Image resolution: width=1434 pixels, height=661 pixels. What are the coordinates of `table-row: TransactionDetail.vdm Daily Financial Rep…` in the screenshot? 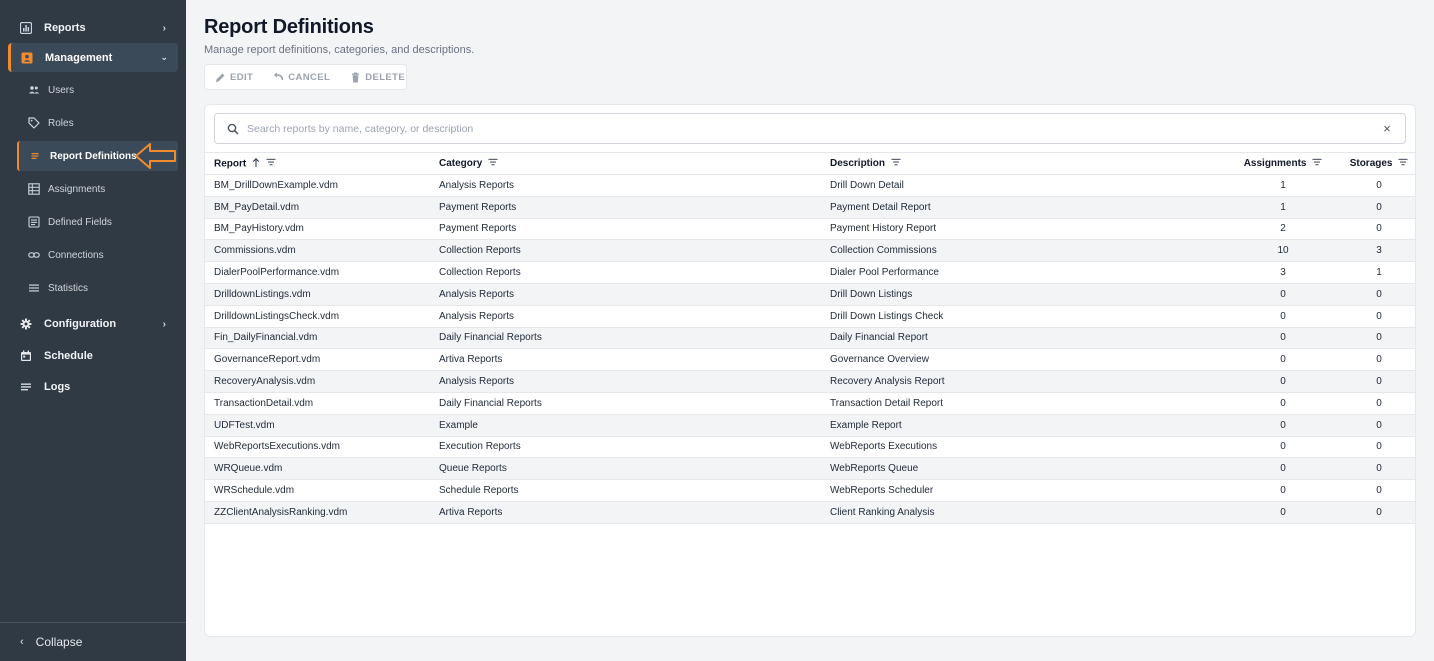 It's located at (810, 403).